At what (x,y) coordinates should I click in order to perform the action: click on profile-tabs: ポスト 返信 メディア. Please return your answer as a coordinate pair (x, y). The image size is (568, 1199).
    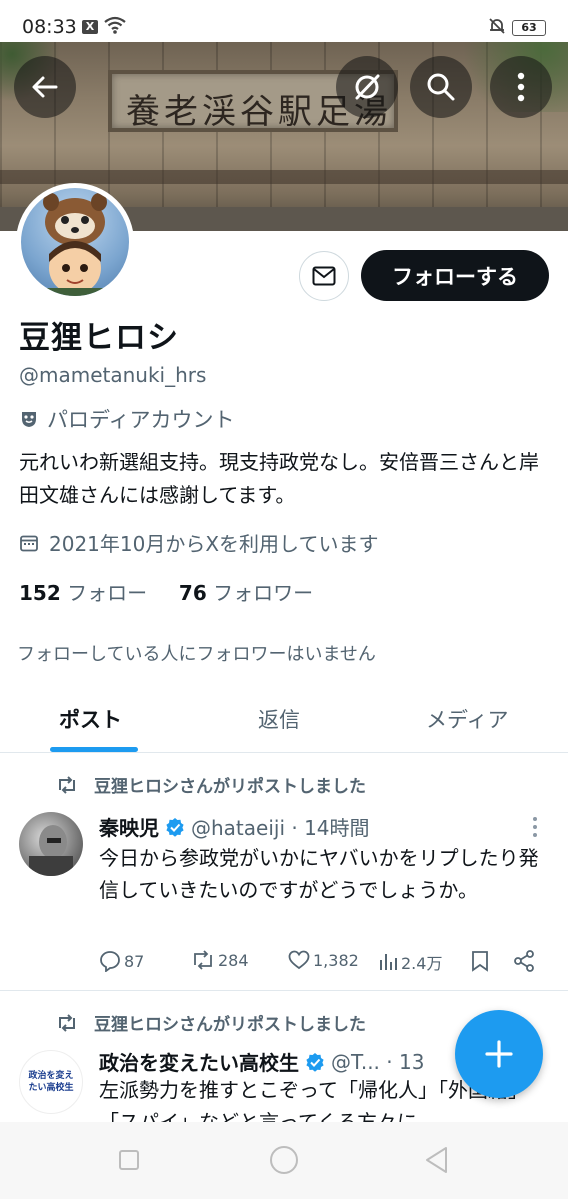
    Looking at the image, I should click on (284, 721).